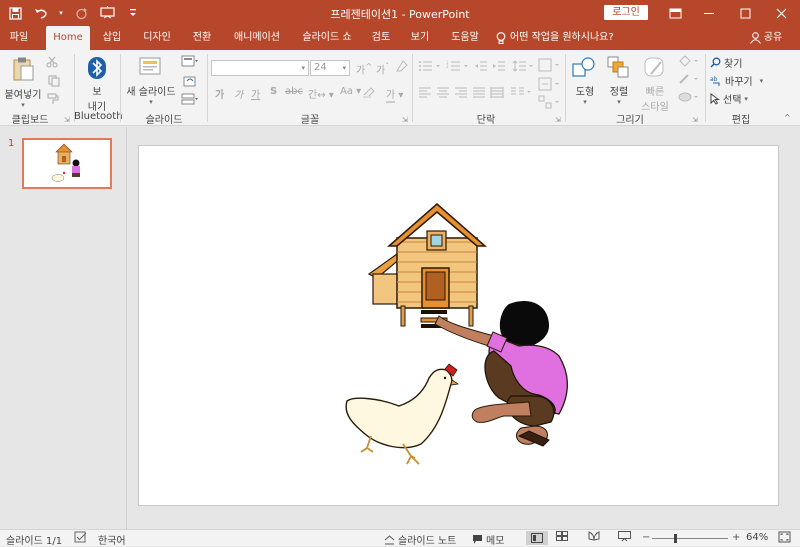 Image resolution: width=800 pixels, height=547 pixels. I want to click on layout-icon, so click(190, 62).